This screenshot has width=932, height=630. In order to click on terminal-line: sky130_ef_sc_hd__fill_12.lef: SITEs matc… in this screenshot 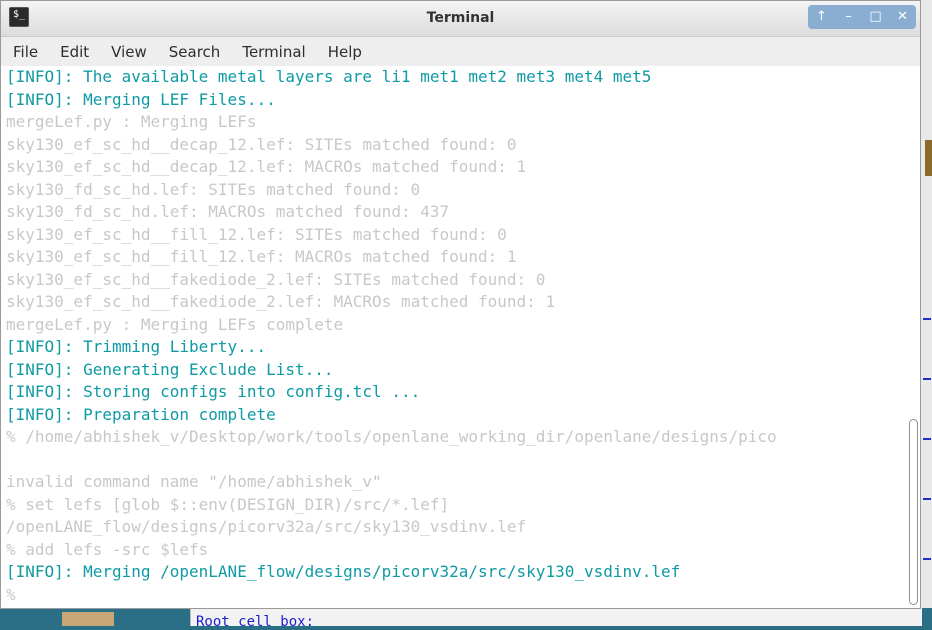, I will do `click(256, 234)`.